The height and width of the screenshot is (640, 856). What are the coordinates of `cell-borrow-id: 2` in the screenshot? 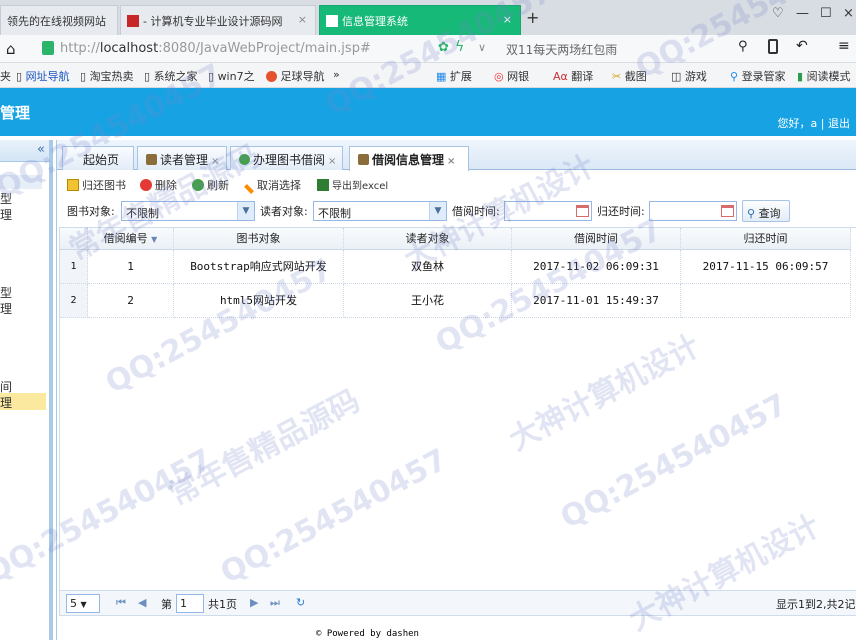 It's located at (131, 301).